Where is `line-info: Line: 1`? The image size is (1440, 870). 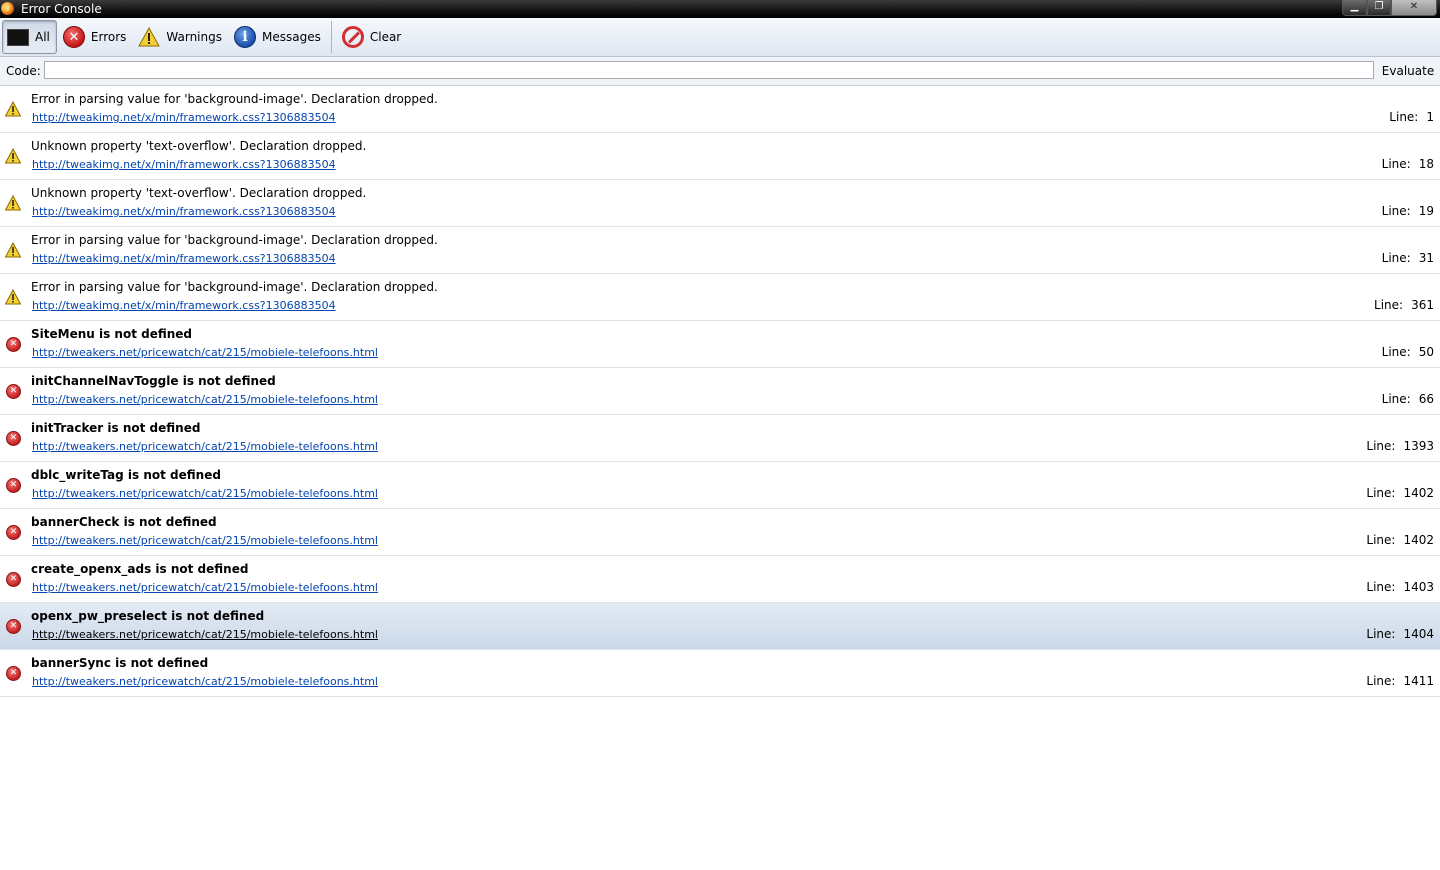
line-info: Line: 1 is located at coordinates (1411, 117).